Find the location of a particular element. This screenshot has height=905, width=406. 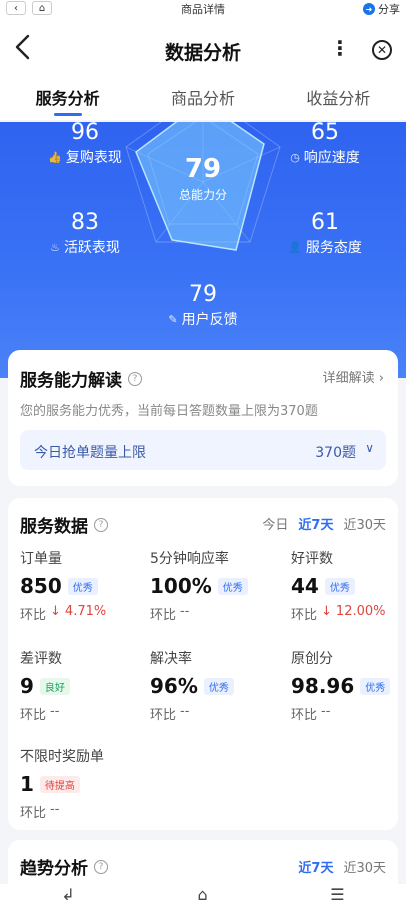

stat-originality-score: 原创分 98.96 优秀 环比 -- is located at coordinates (343, 685).